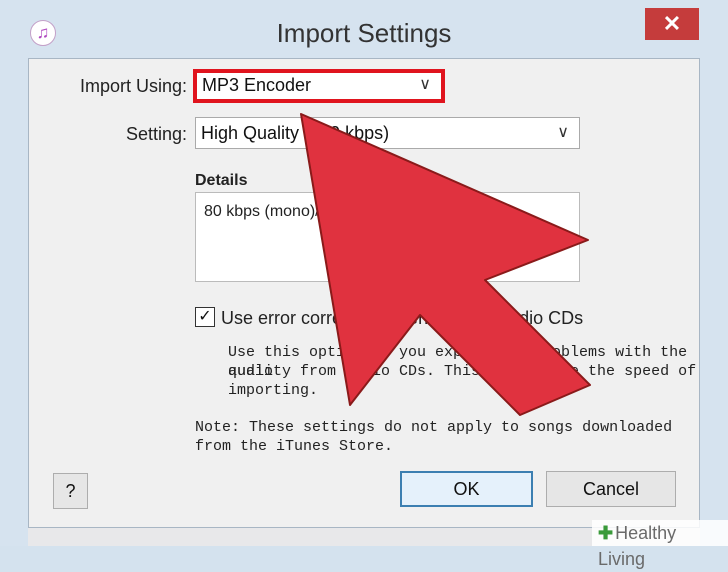 This screenshot has width=728, height=572. Describe the element at coordinates (660, 544) in the screenshot. I see `watermark: ✚ Healthy Living` at that location.